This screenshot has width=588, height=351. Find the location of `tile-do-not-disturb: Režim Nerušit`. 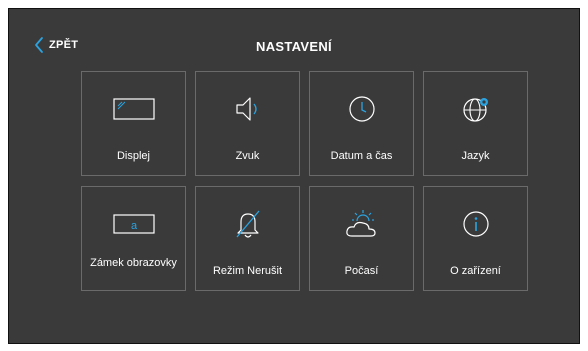

tile-do-not-disturb: Režim Nerušit is located at coordinates (247, 238).